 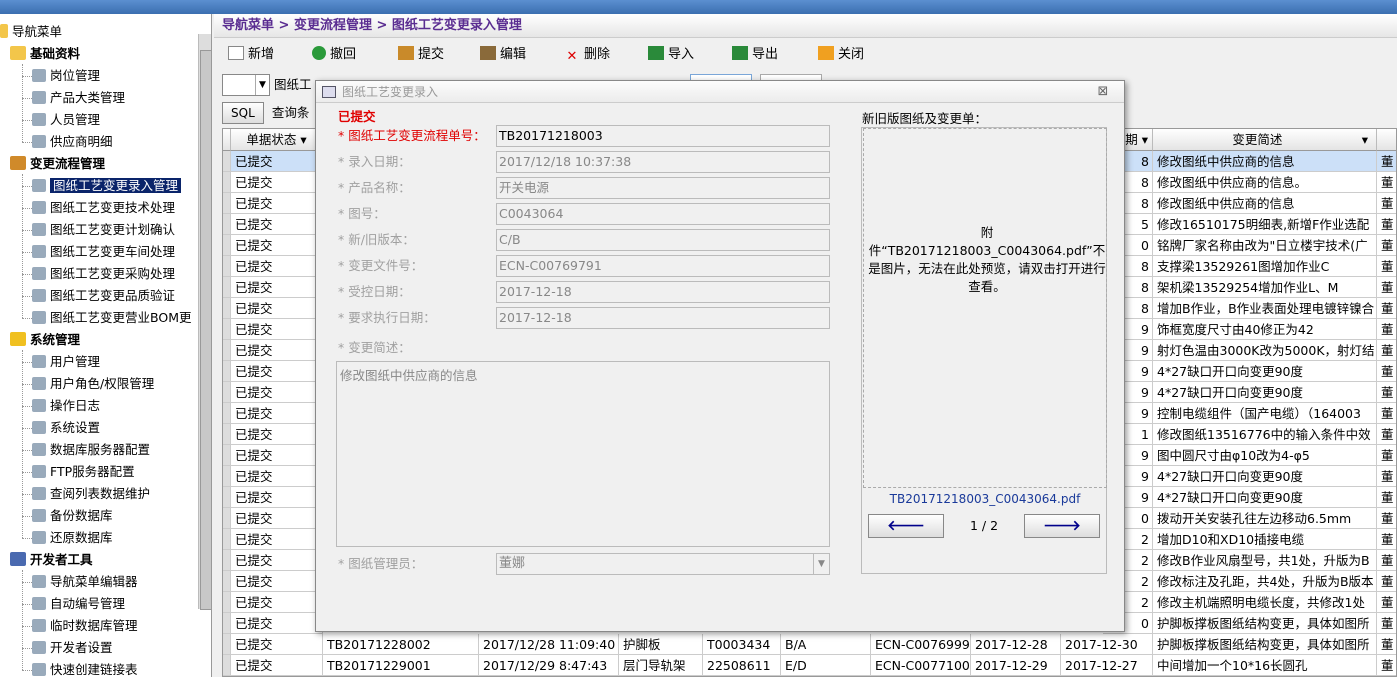 I want to click on tree-item-label: 图纸工艺变更品质验证, so click(x=113, y=295).